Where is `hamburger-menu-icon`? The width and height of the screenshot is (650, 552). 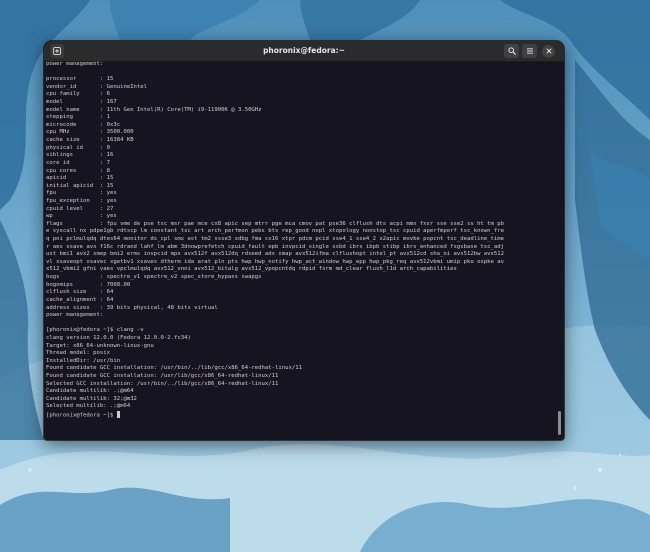 hamburger-menu-icon is located at coordinates (529, 51).